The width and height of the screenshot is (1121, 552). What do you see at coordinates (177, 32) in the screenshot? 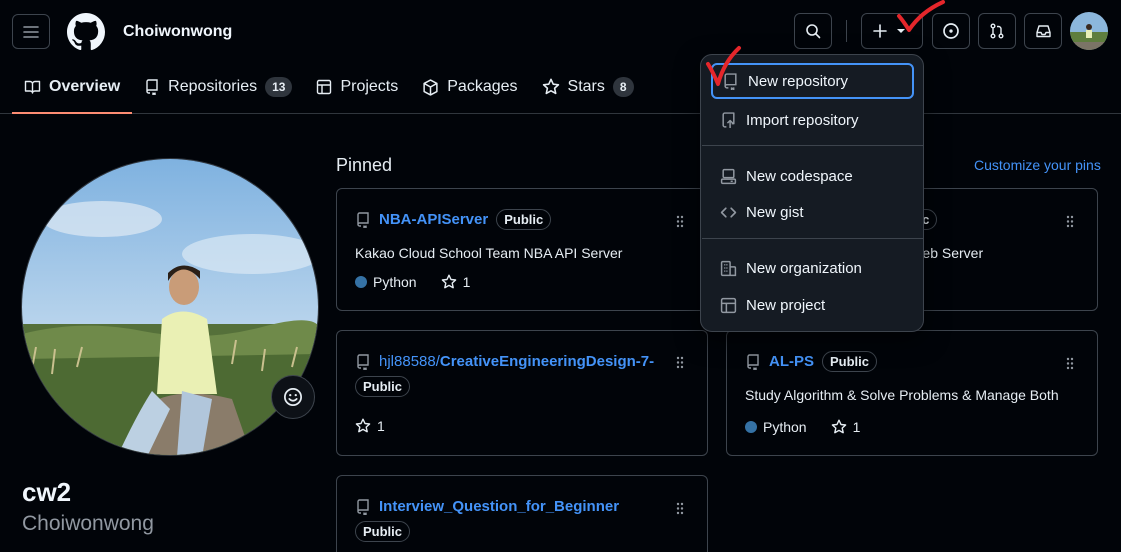
I see `header-username-link: Choiwonwong` at bounding box center [177, 32].